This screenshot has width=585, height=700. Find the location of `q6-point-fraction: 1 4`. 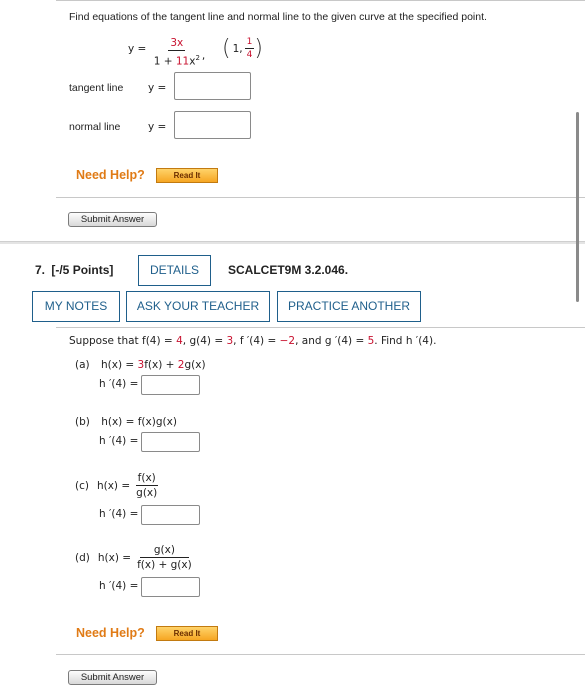

q6-point-fraction: 1 4 is located at coordinates (249, 48).